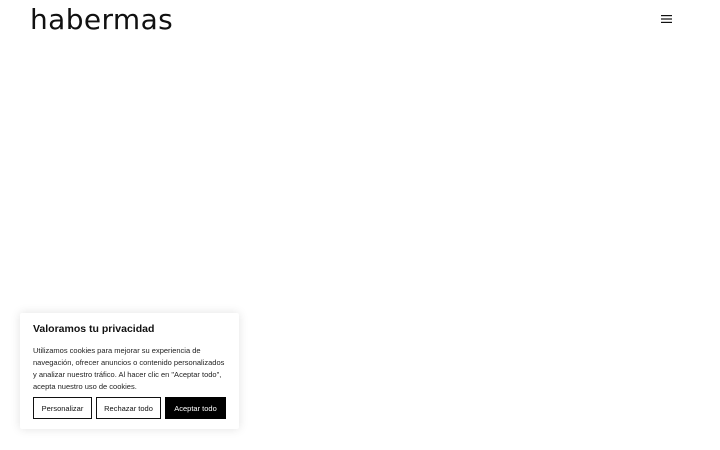 The width and height of the screenshot is (720, 450). I want to click on site-header: habermas, so click(360, 22).